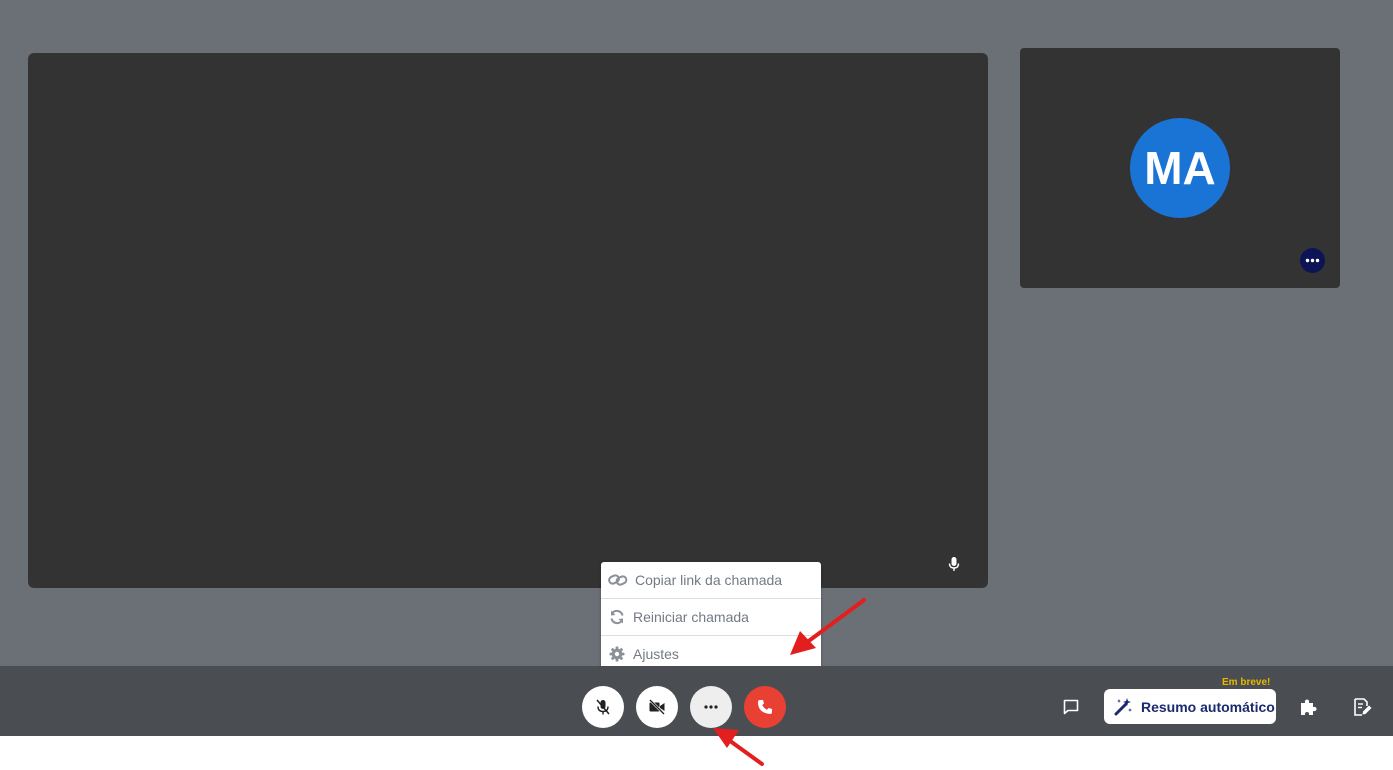 This screenshot has width=1393, height=770. I want to click on link-icon, so click(618, 580).